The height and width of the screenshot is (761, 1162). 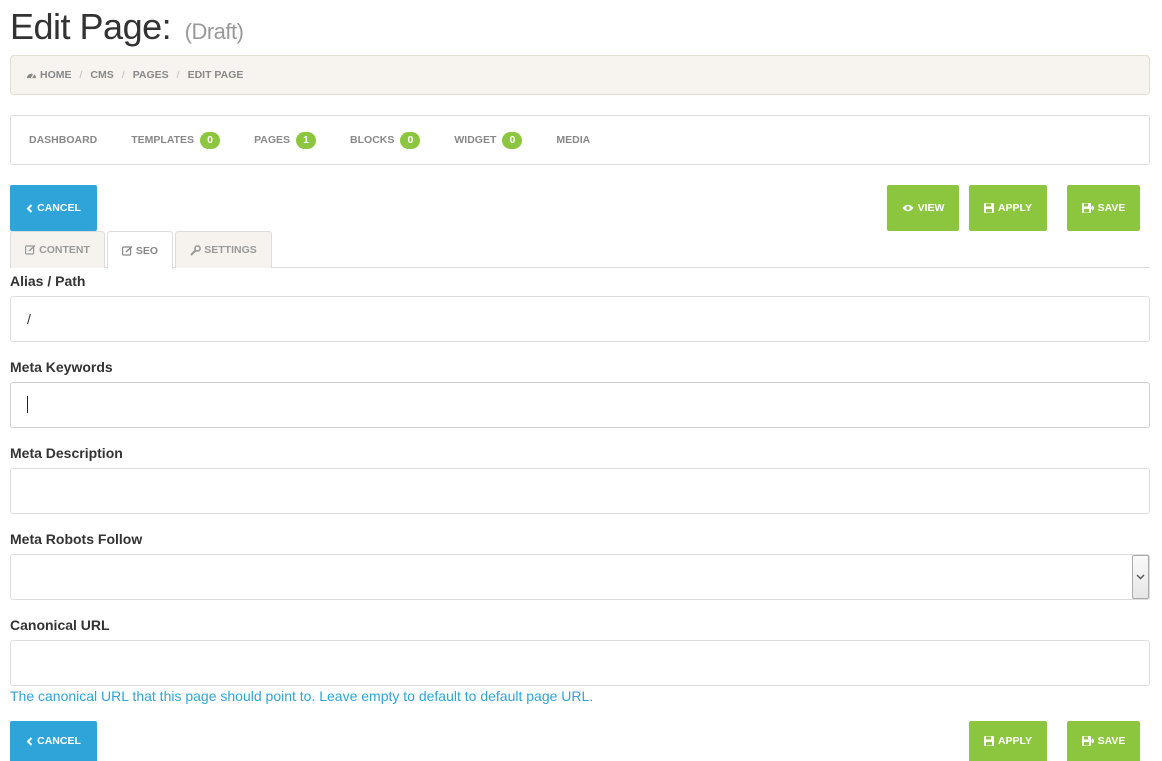 What do you see at coordinates (475, 140) in the screenshot?
I see `nav-widget-label: WIDGET` at bounding box center [475, 140].